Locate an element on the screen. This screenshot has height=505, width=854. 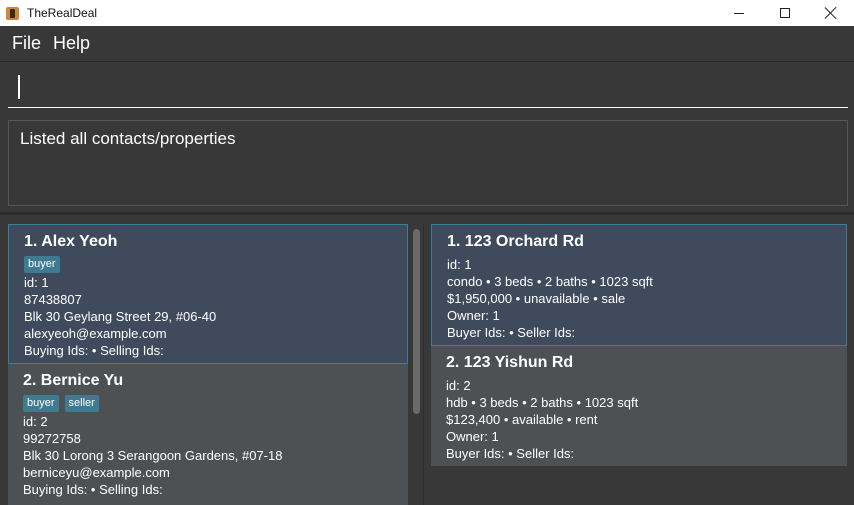
contact-list-scrollbar is located at coordinates (416, 364).